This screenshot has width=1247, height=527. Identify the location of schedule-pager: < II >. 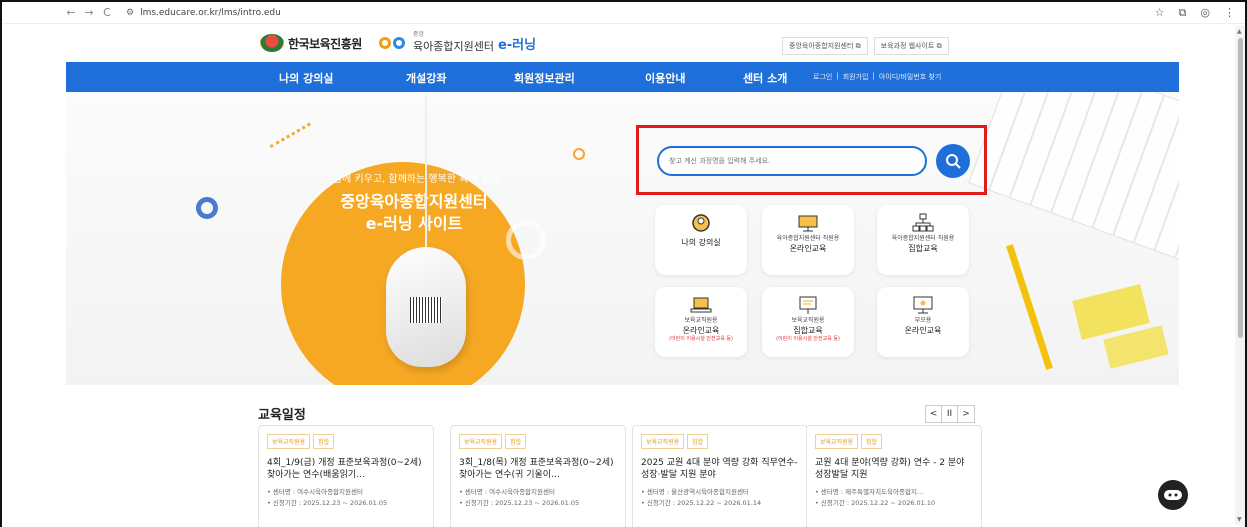
(950, 414).